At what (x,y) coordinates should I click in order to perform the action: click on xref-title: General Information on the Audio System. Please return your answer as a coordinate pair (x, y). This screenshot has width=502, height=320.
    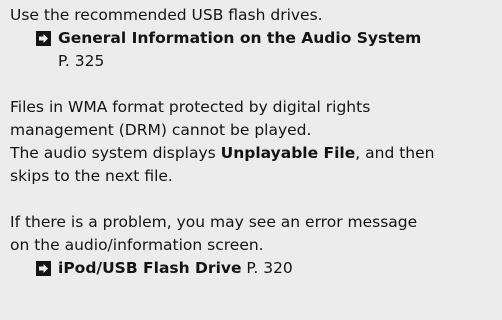
    Looking at the image, I should click on (239, 38).